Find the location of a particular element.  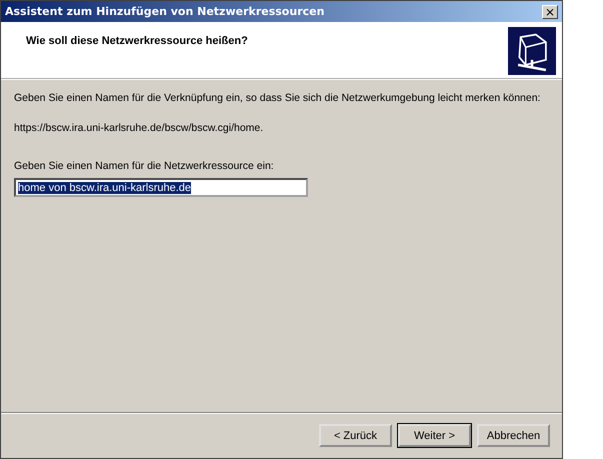

wizard-button: Weiter > is located at coordinates (434, 435).